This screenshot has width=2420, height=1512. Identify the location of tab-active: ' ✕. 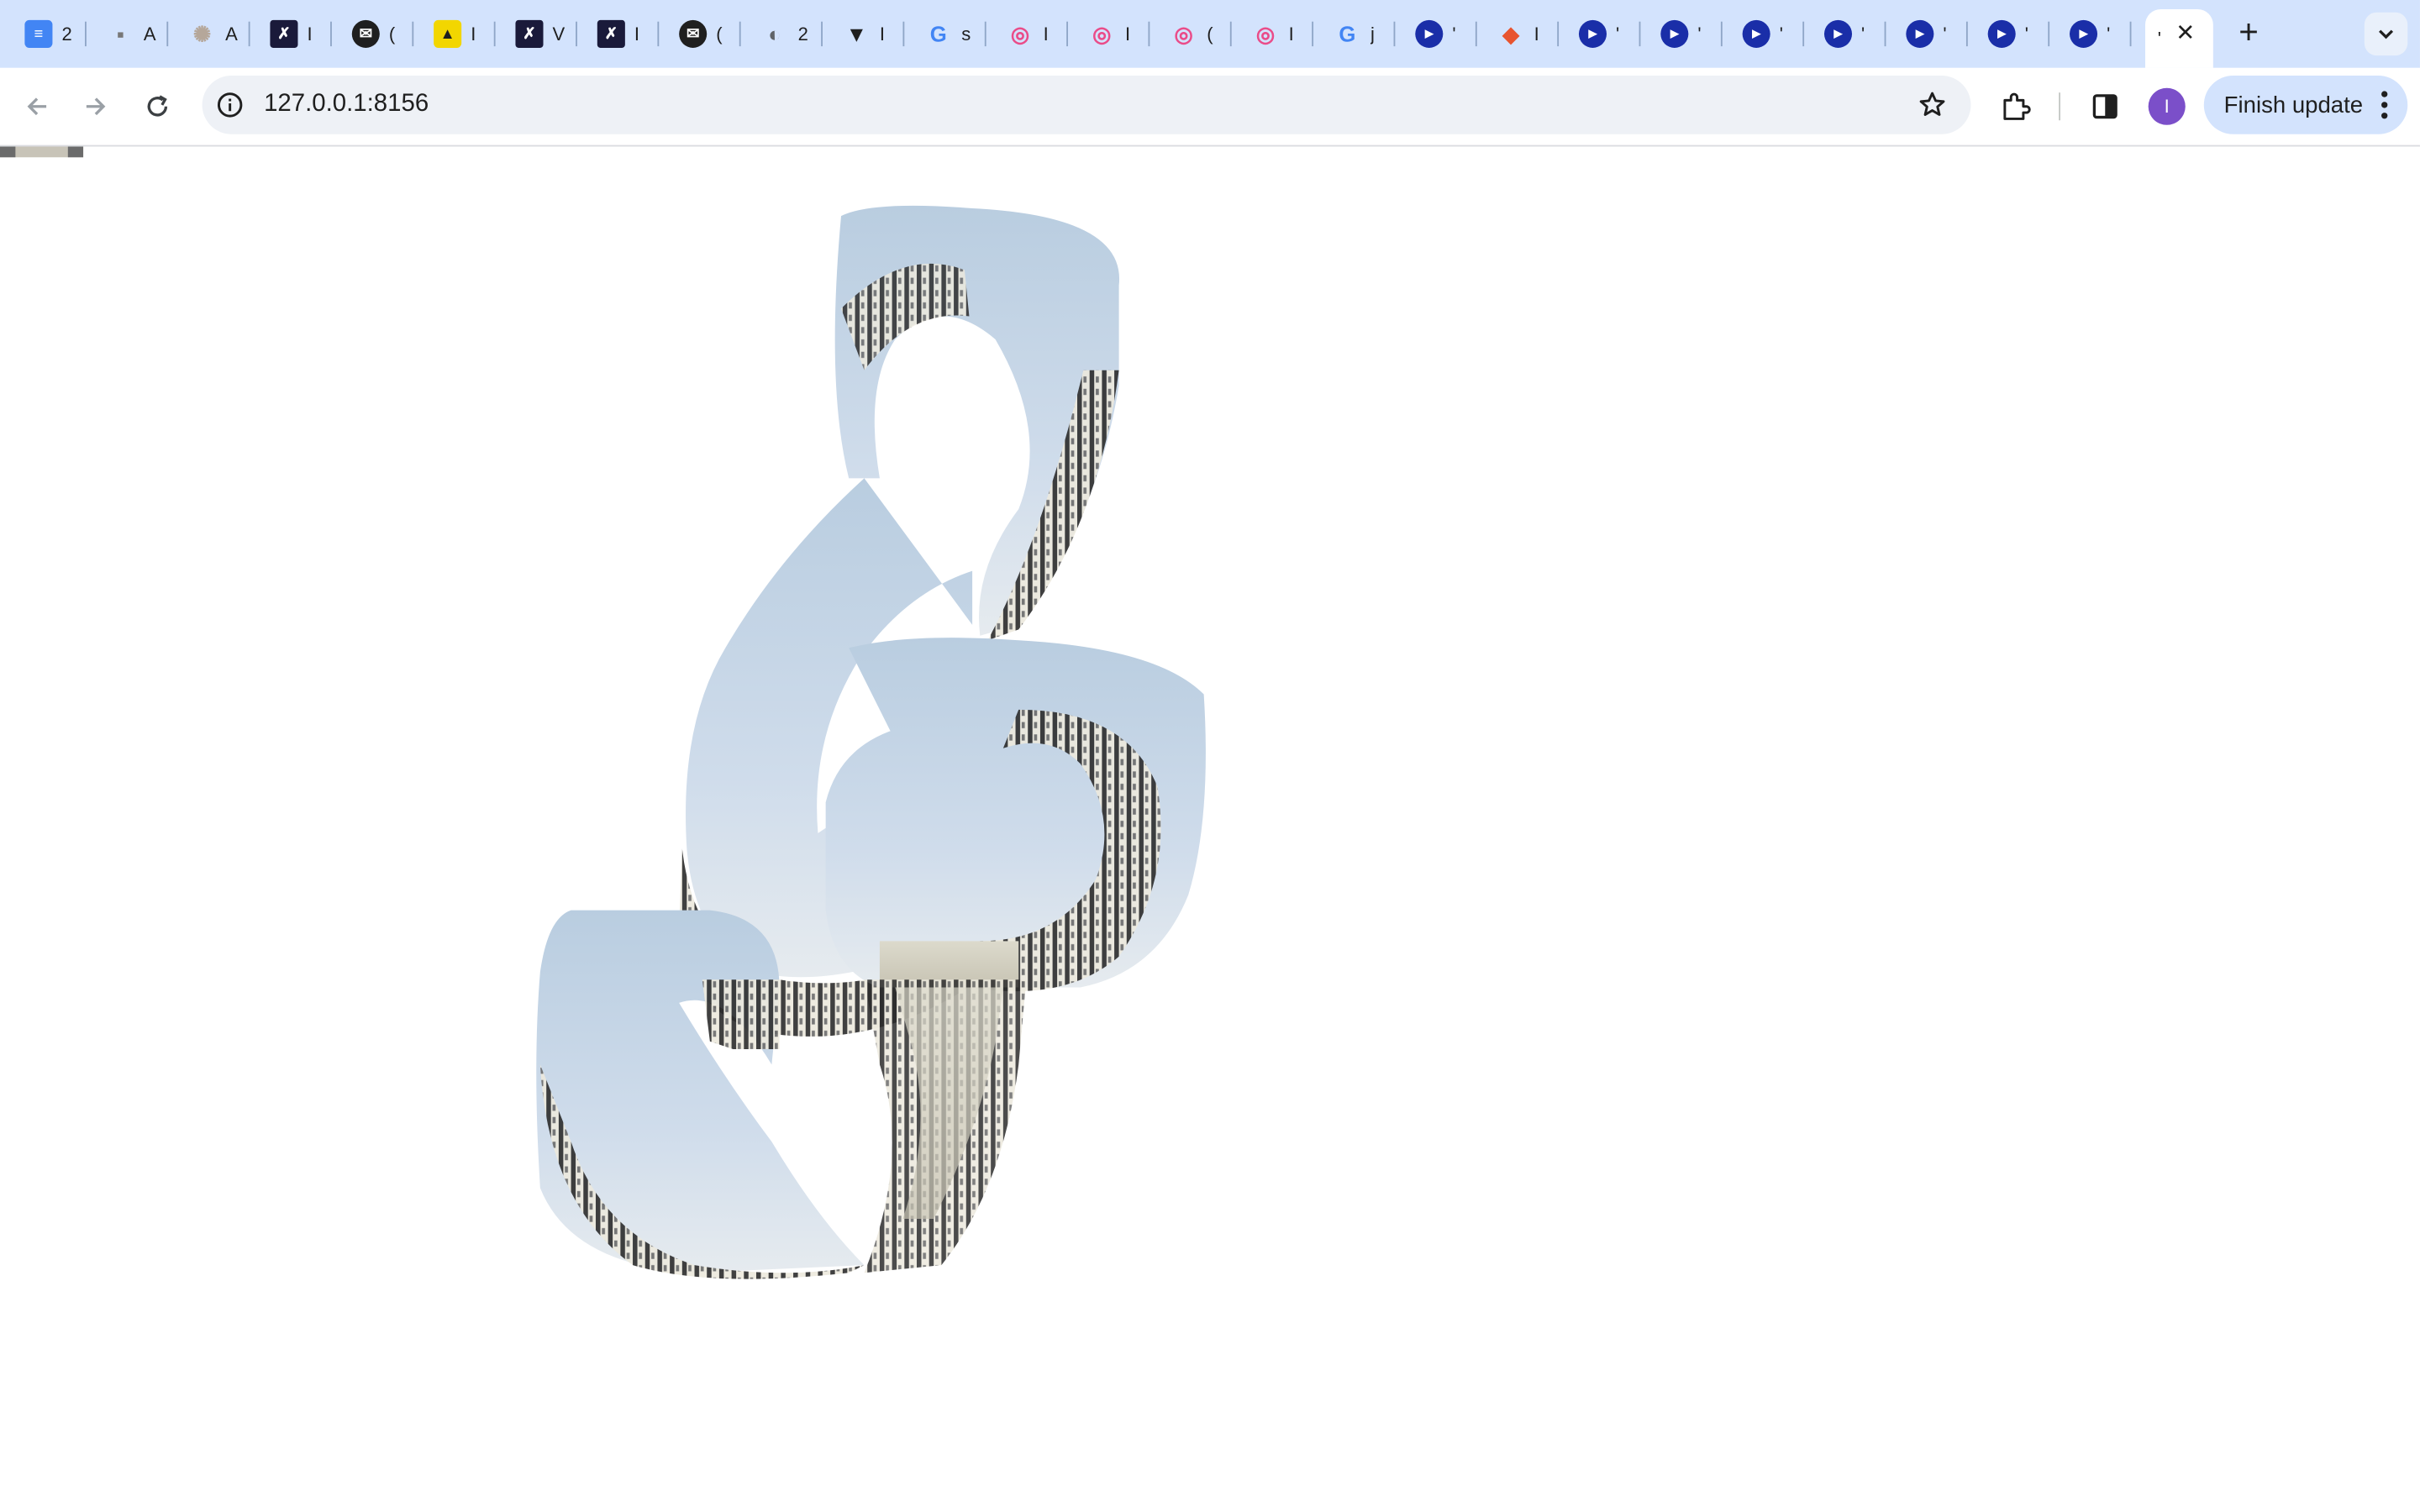
(2179, 38).